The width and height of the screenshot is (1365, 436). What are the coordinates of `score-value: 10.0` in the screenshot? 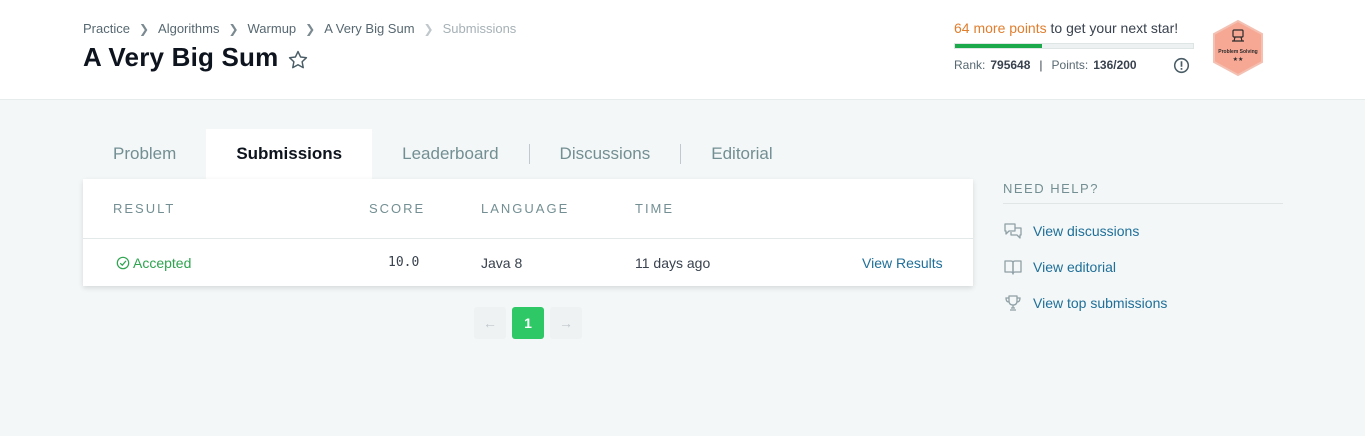 It's located at (404, 262).